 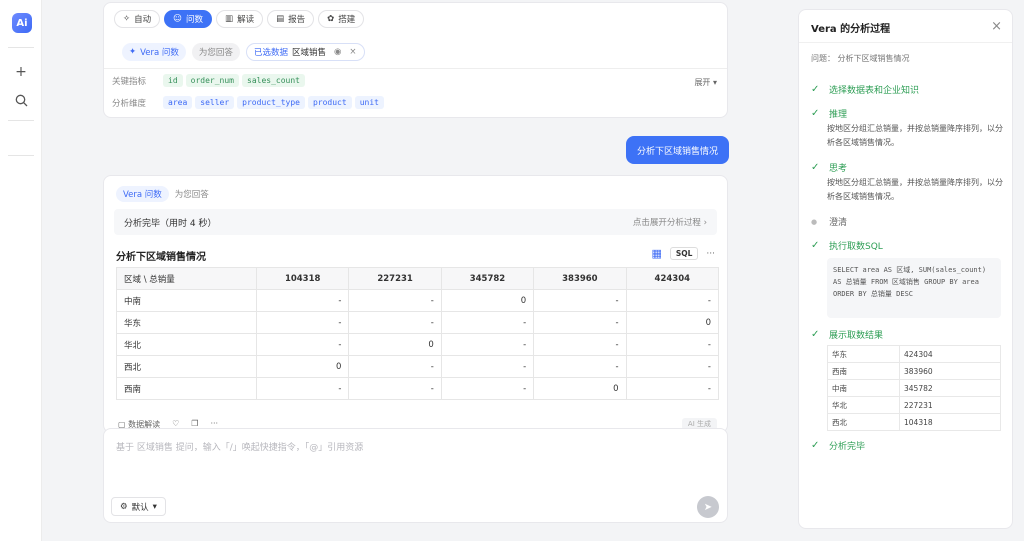 I want to click on result-actions: ▦ SQL ···, so click(x=683, y=253).